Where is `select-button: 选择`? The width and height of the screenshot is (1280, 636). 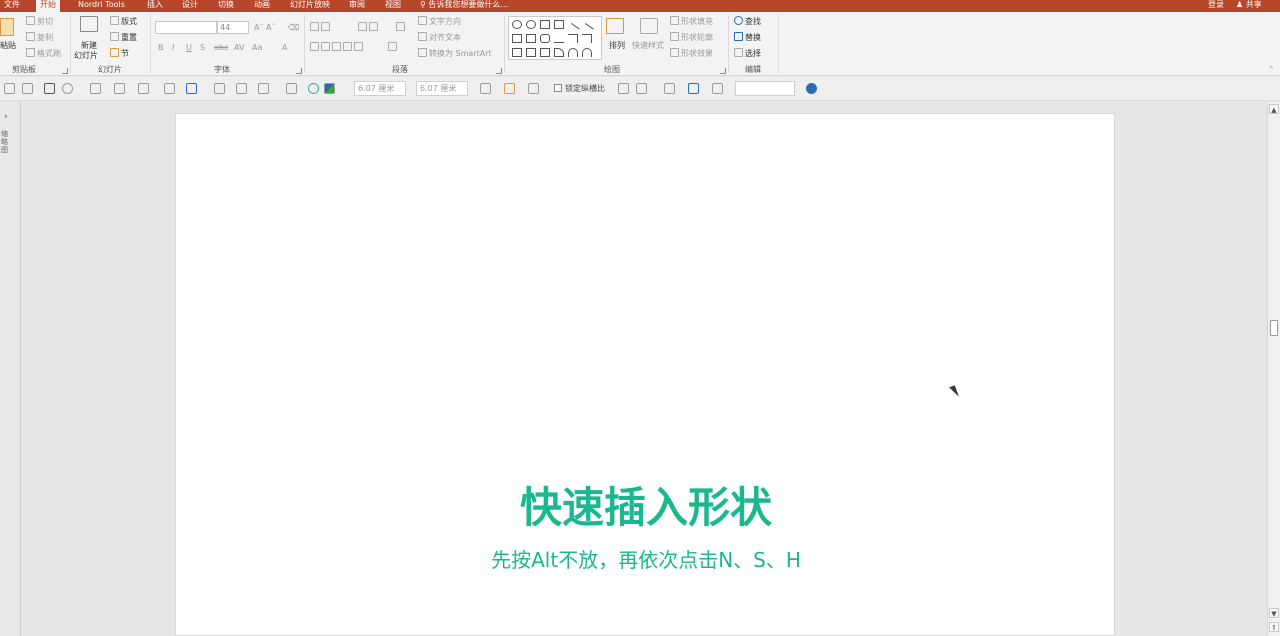 select-button: 选择 is located at coordinates (747, 53).